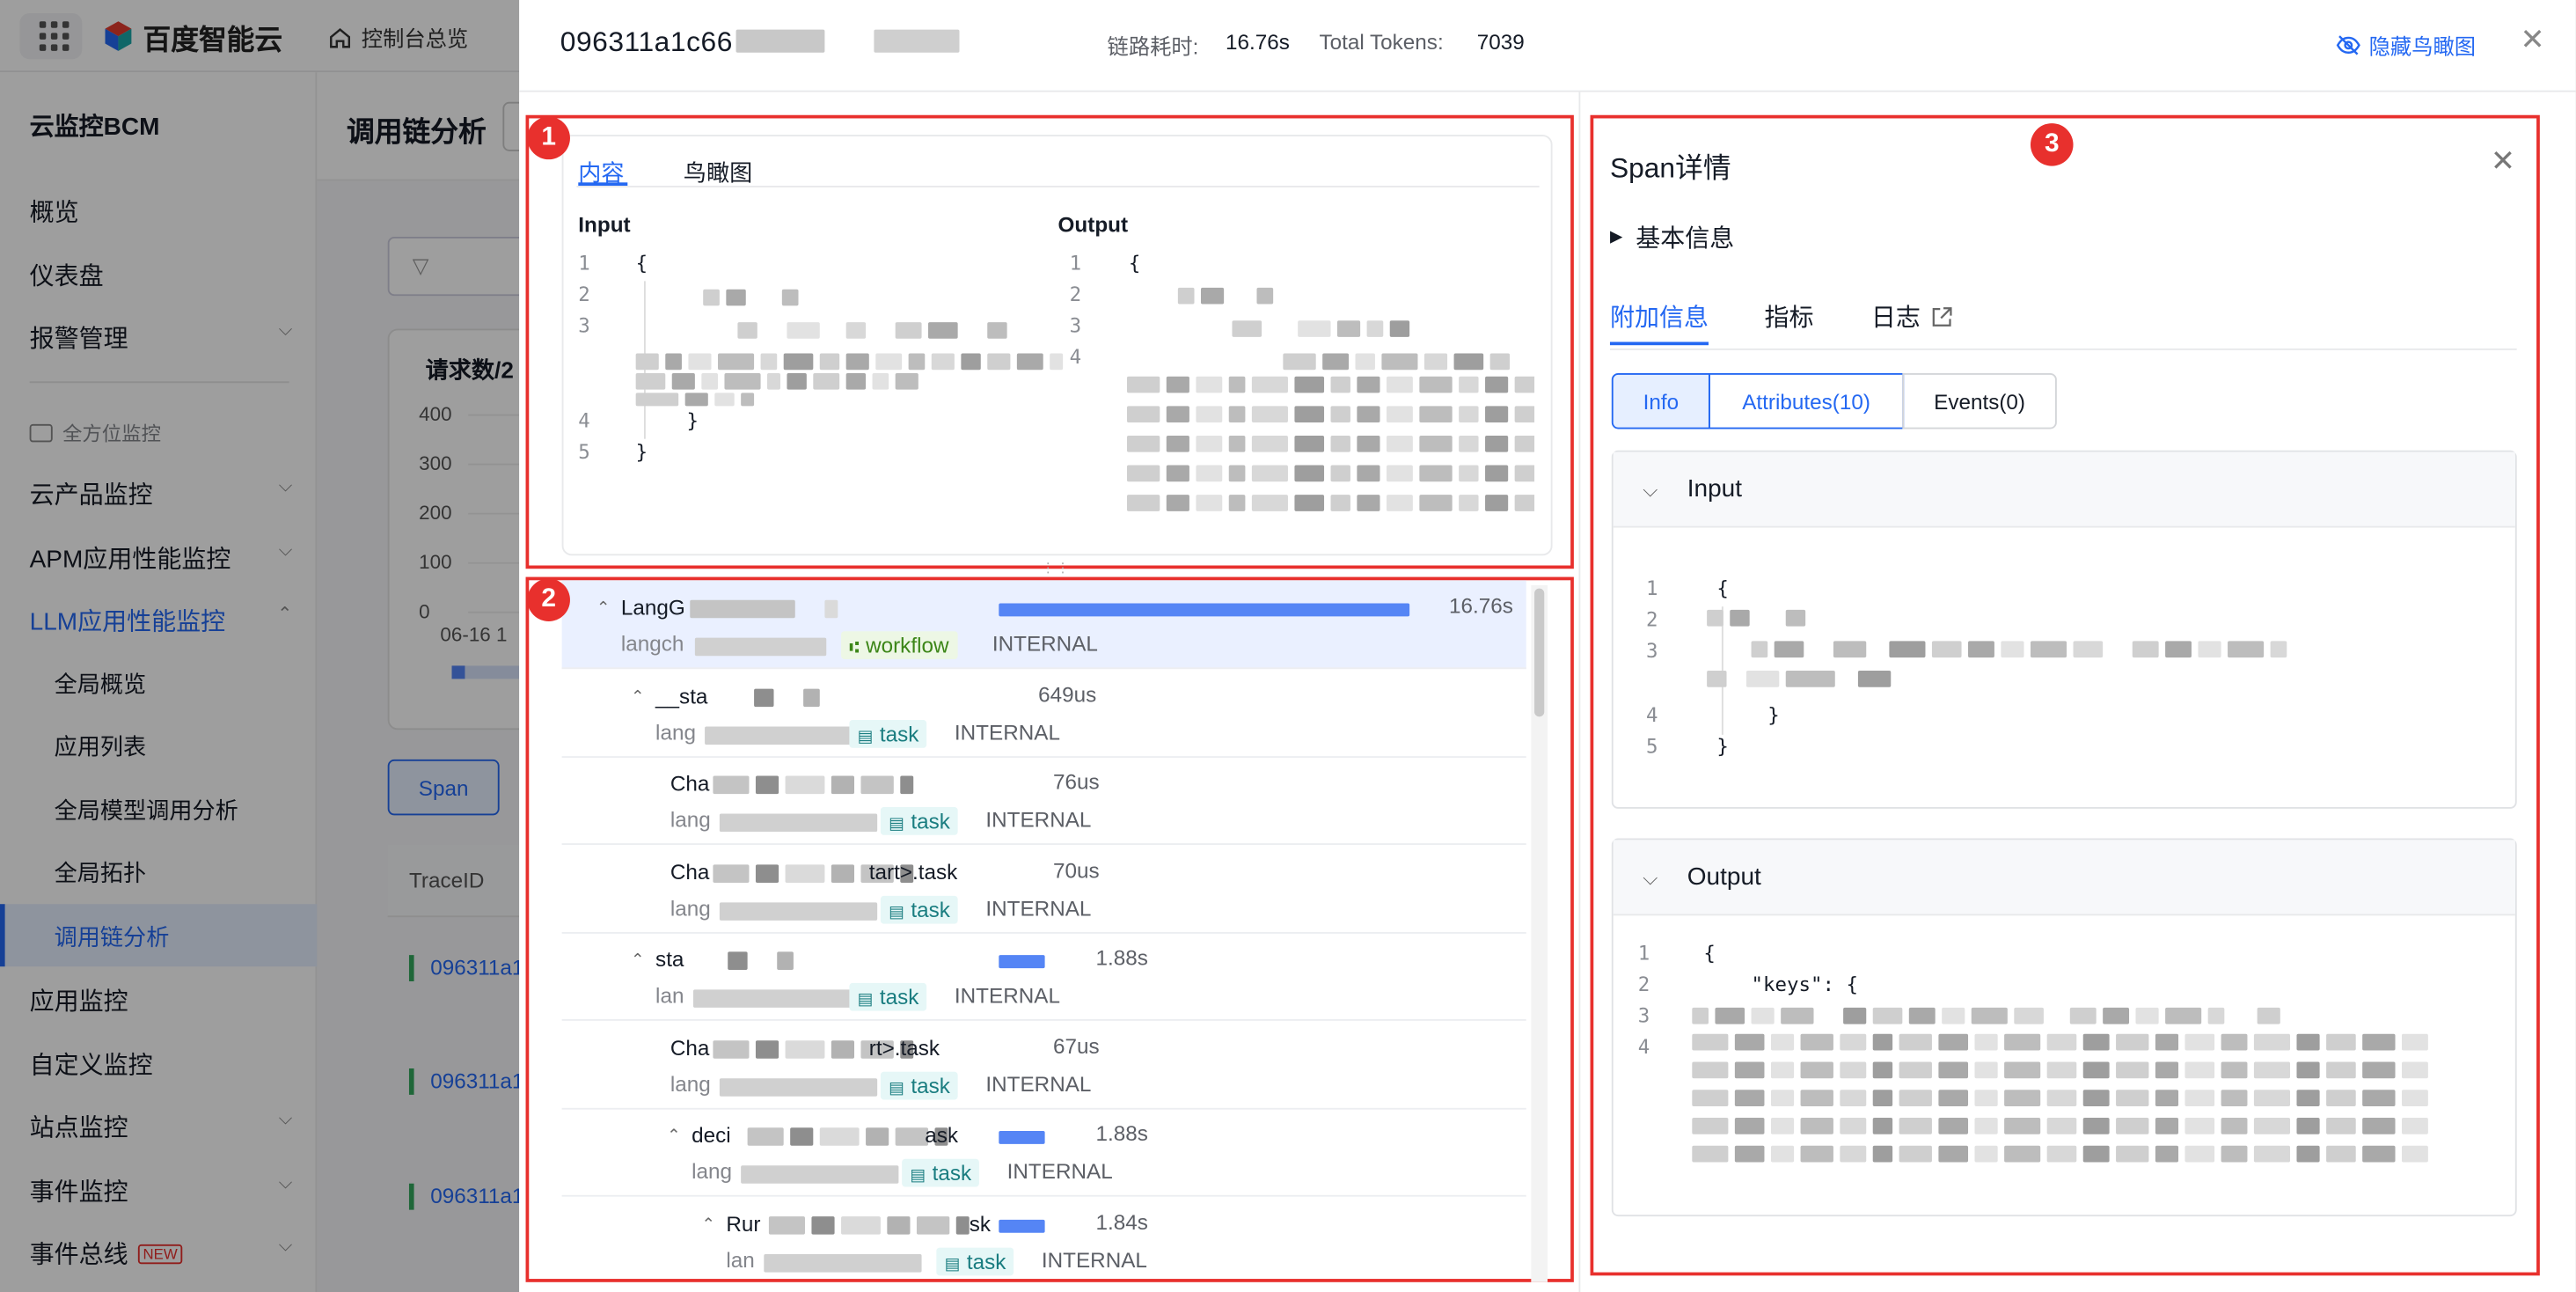  What do you see at coordinates (1709, 953) in the screenshot?
I see `brace-open: {` at bounding box center [1709, 953].